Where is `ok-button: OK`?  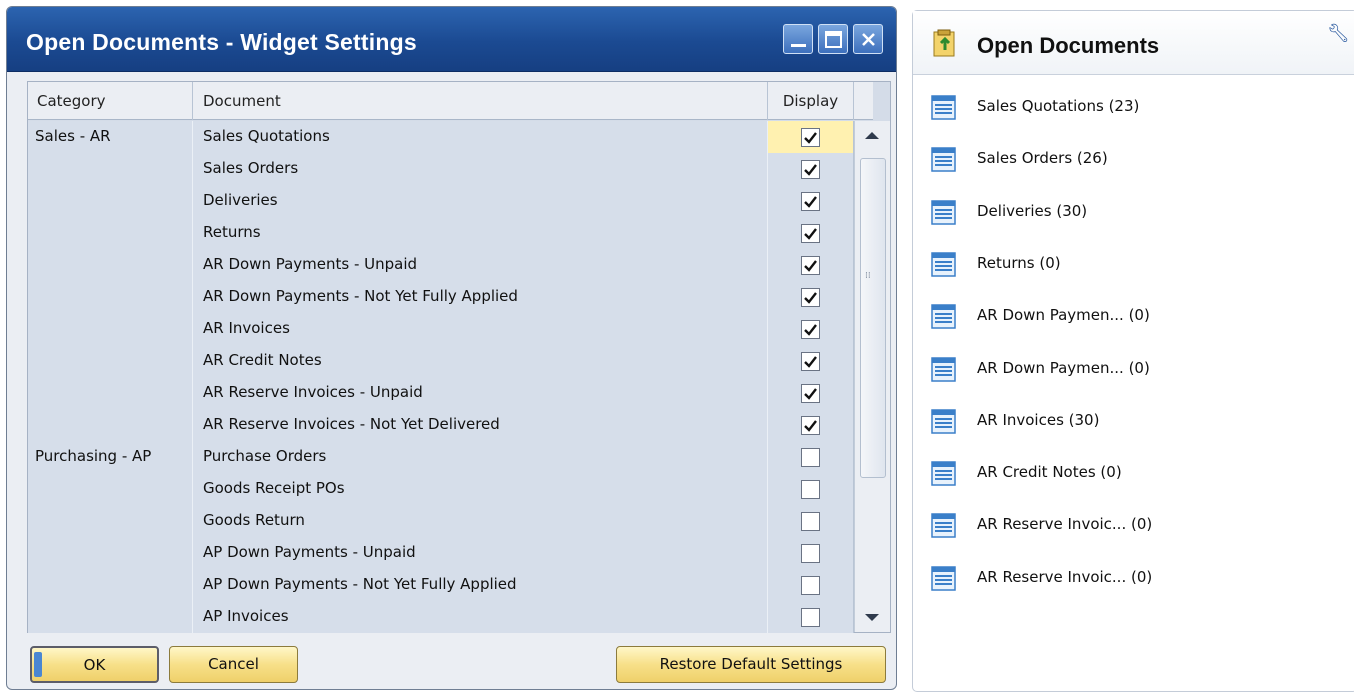 ok-button: OK is located at coordinates (94, 664).